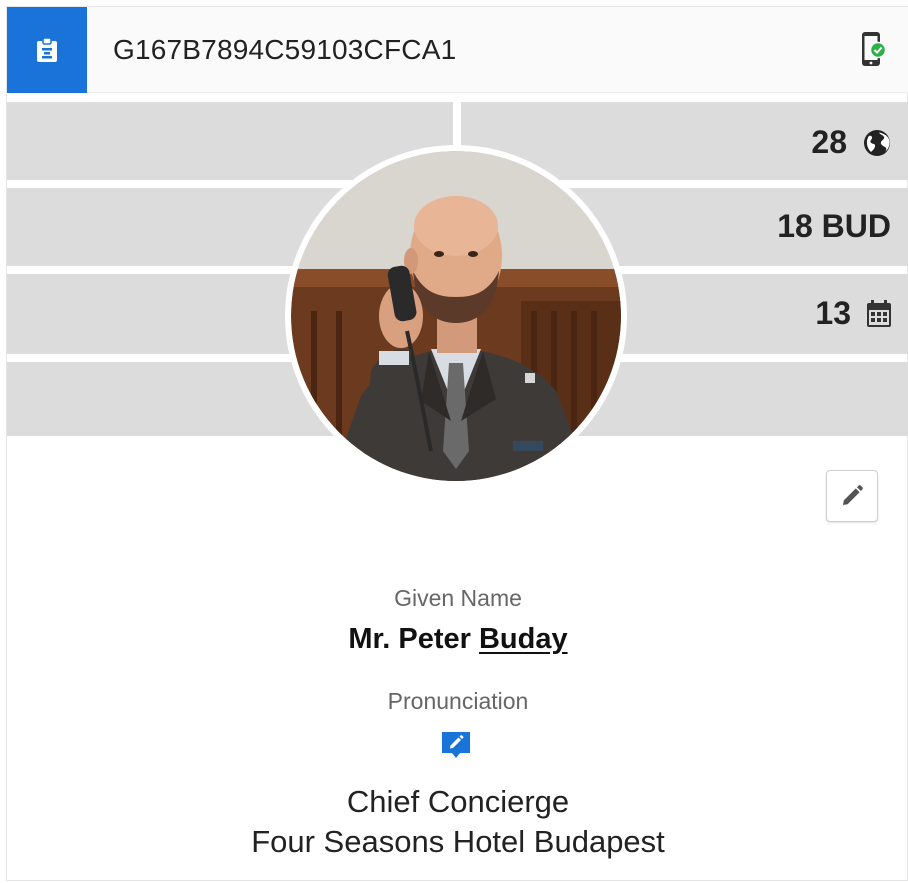 Image resolution: width=908 pixels, height=883 pixels. I want to click on profile-id: G167B7894C59103CFCA1, so click(285, 49).